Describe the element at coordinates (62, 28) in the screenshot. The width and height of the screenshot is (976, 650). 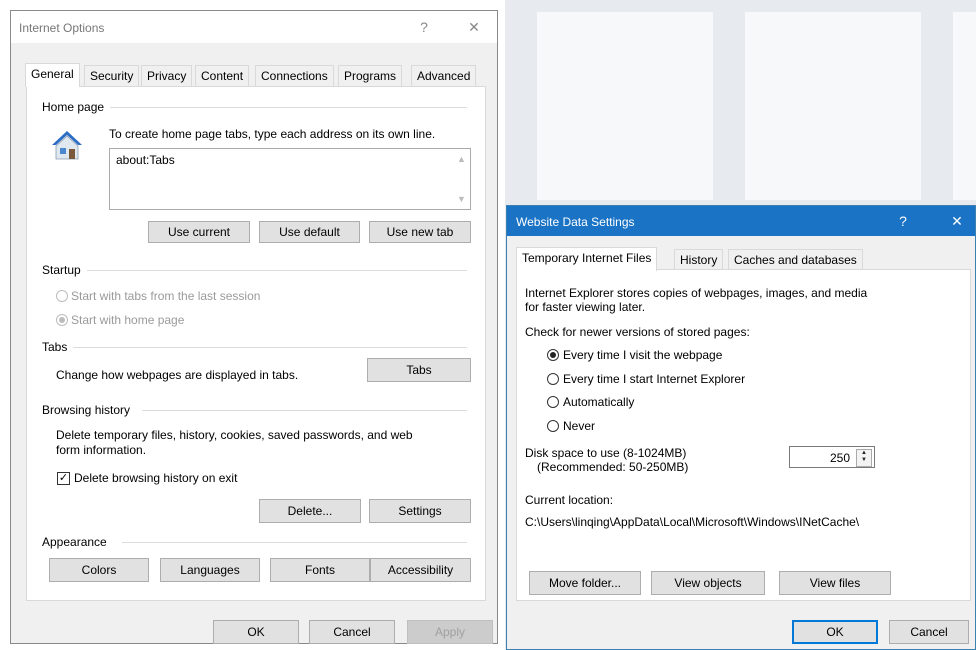
I see `dialog-title: Internet Options` at that location.